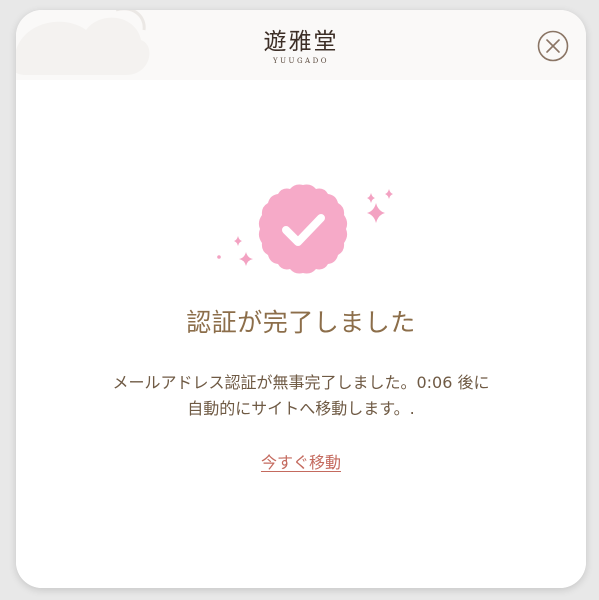  Describe the element at coordinates (301, 382) in the screenshot. I see `message-line-1: メールアドレス認証が無事完了しました。0:06 後に` at that location.